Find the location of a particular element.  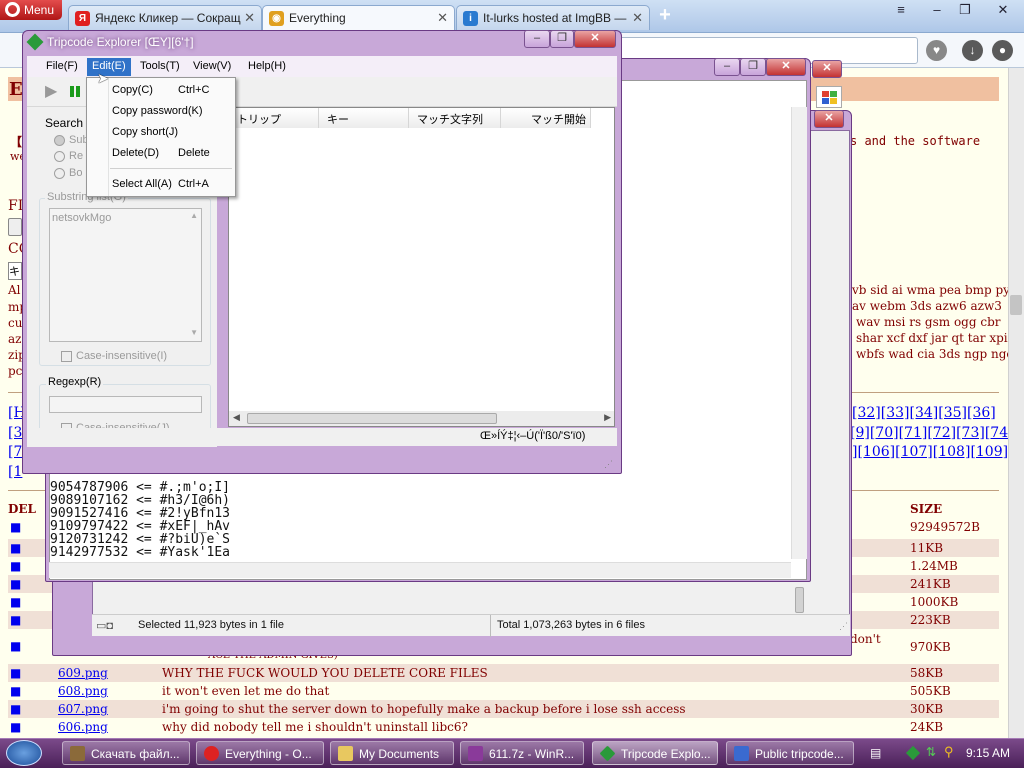

close-window-icon: ✕ is located at coordinates (1003, 11).